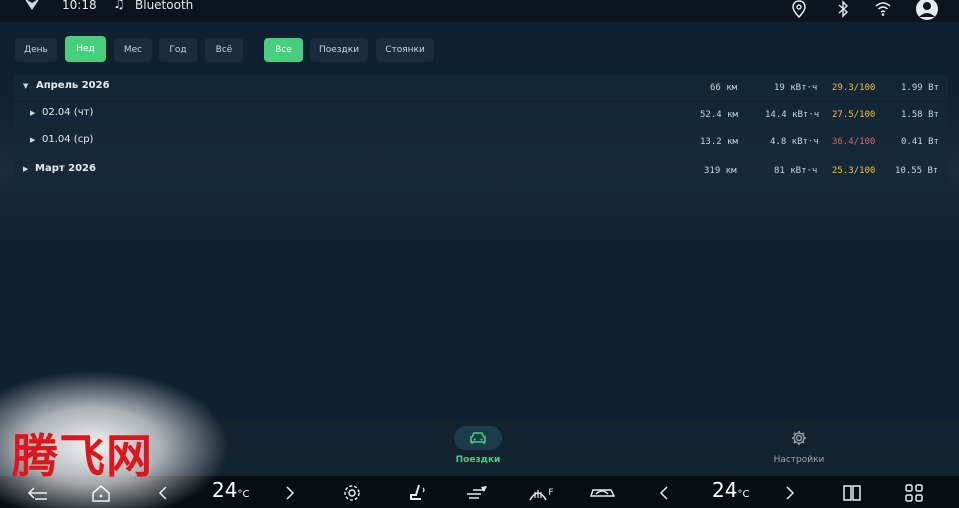 This screenshot has width=959, height=508. I want to click on gear-icon, so click(799, 438).